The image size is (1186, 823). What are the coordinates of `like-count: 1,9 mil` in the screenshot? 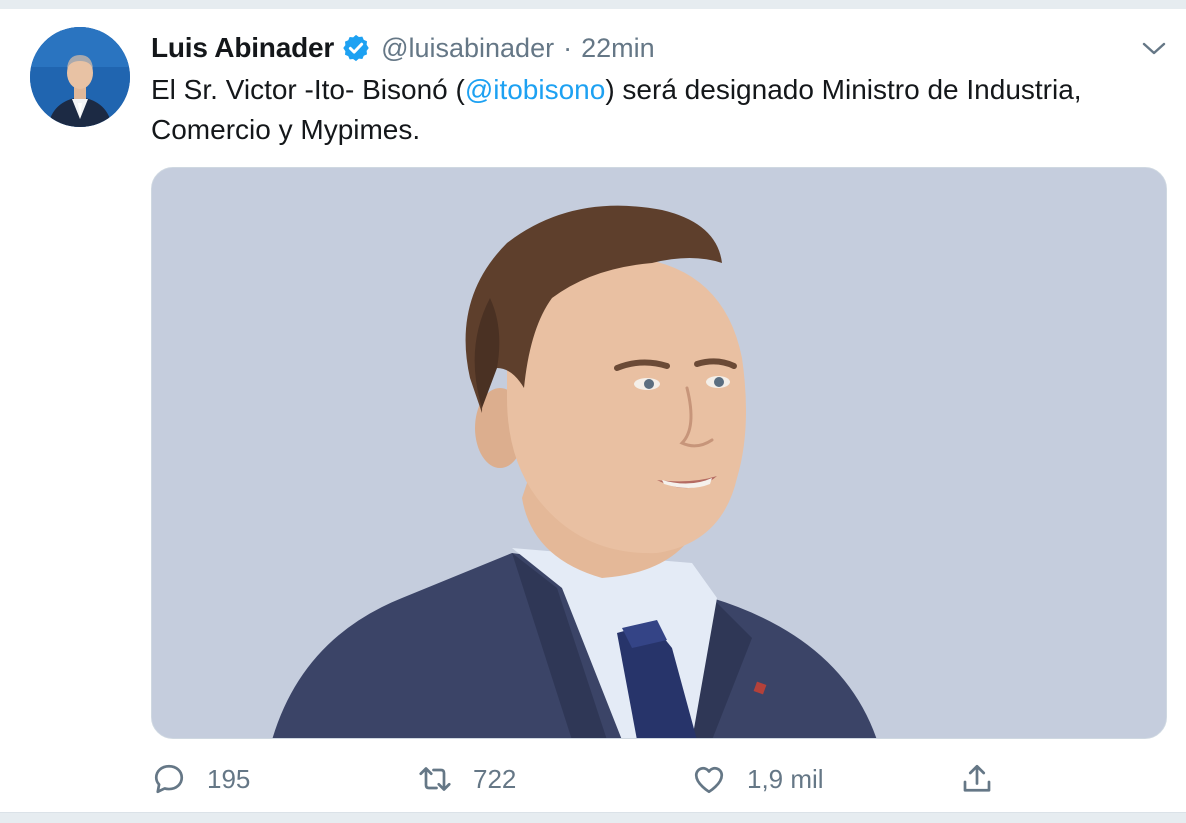 It's located at (785, 778).